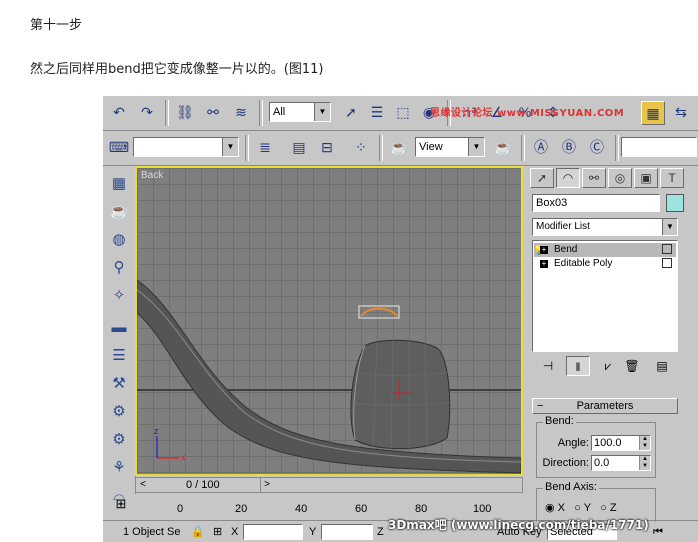 The image size is (698, 542). I want to click on boxes-icon: ▦, so click(119, 184).